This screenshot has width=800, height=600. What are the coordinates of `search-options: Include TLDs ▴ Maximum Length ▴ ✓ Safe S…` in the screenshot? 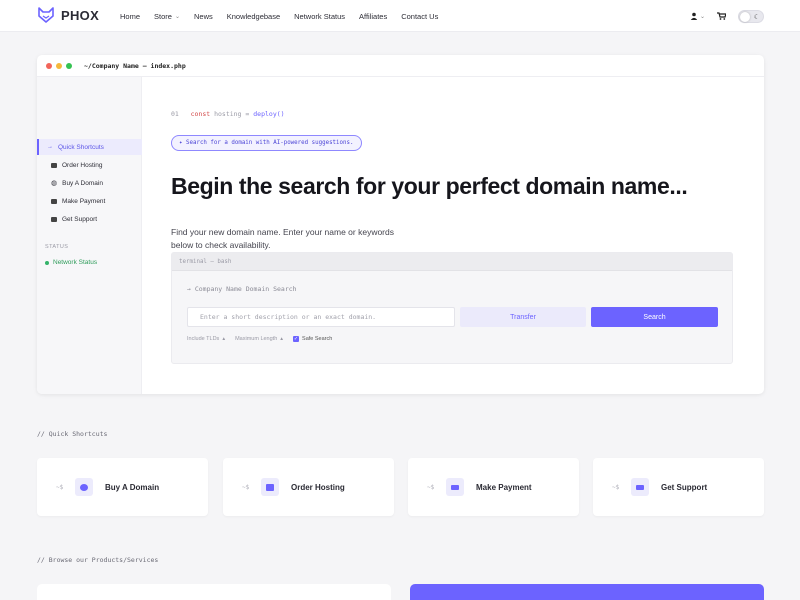 It's located at (259, 339).